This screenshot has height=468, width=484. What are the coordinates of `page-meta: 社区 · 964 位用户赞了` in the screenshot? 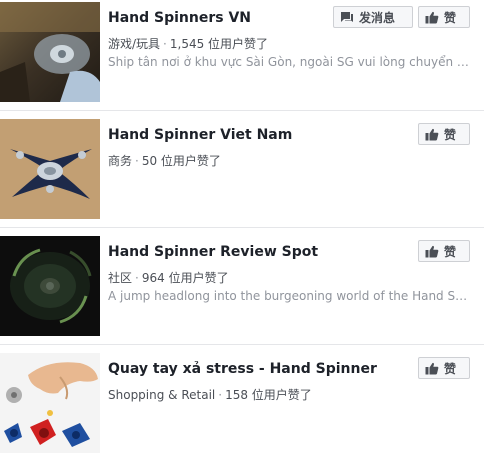 It's located at (168, 277).